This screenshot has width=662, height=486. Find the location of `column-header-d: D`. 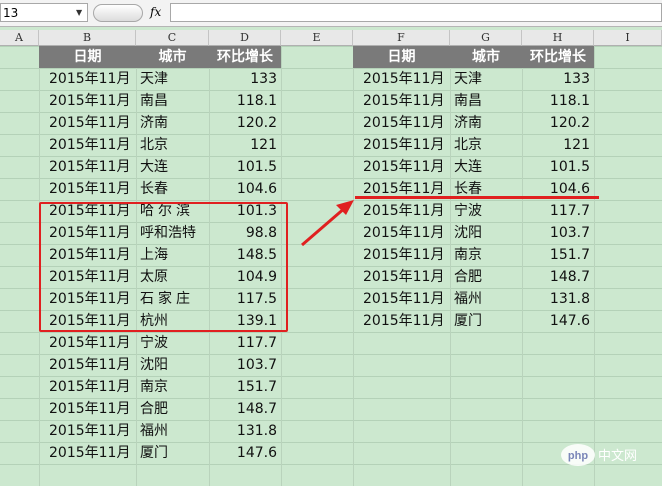

column-header-d: D is located at coordinates (245, 38).